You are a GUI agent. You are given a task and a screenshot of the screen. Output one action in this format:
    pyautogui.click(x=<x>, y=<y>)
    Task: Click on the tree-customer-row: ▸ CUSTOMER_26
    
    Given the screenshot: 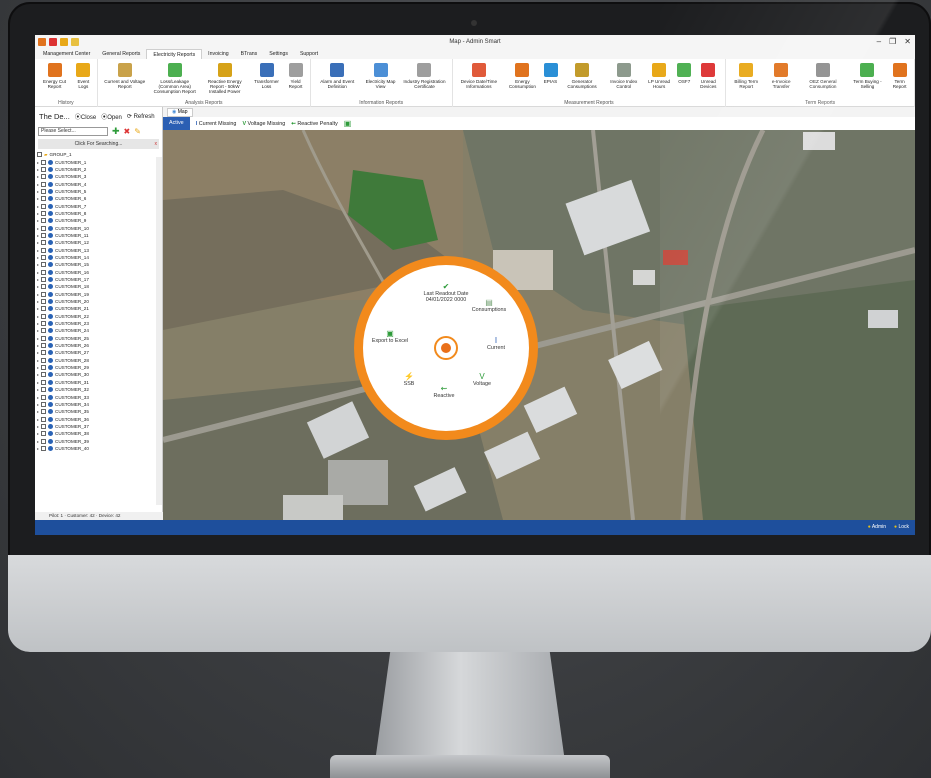 What is the action you would take?
    pyautogui.click(x=98, y=345)
    